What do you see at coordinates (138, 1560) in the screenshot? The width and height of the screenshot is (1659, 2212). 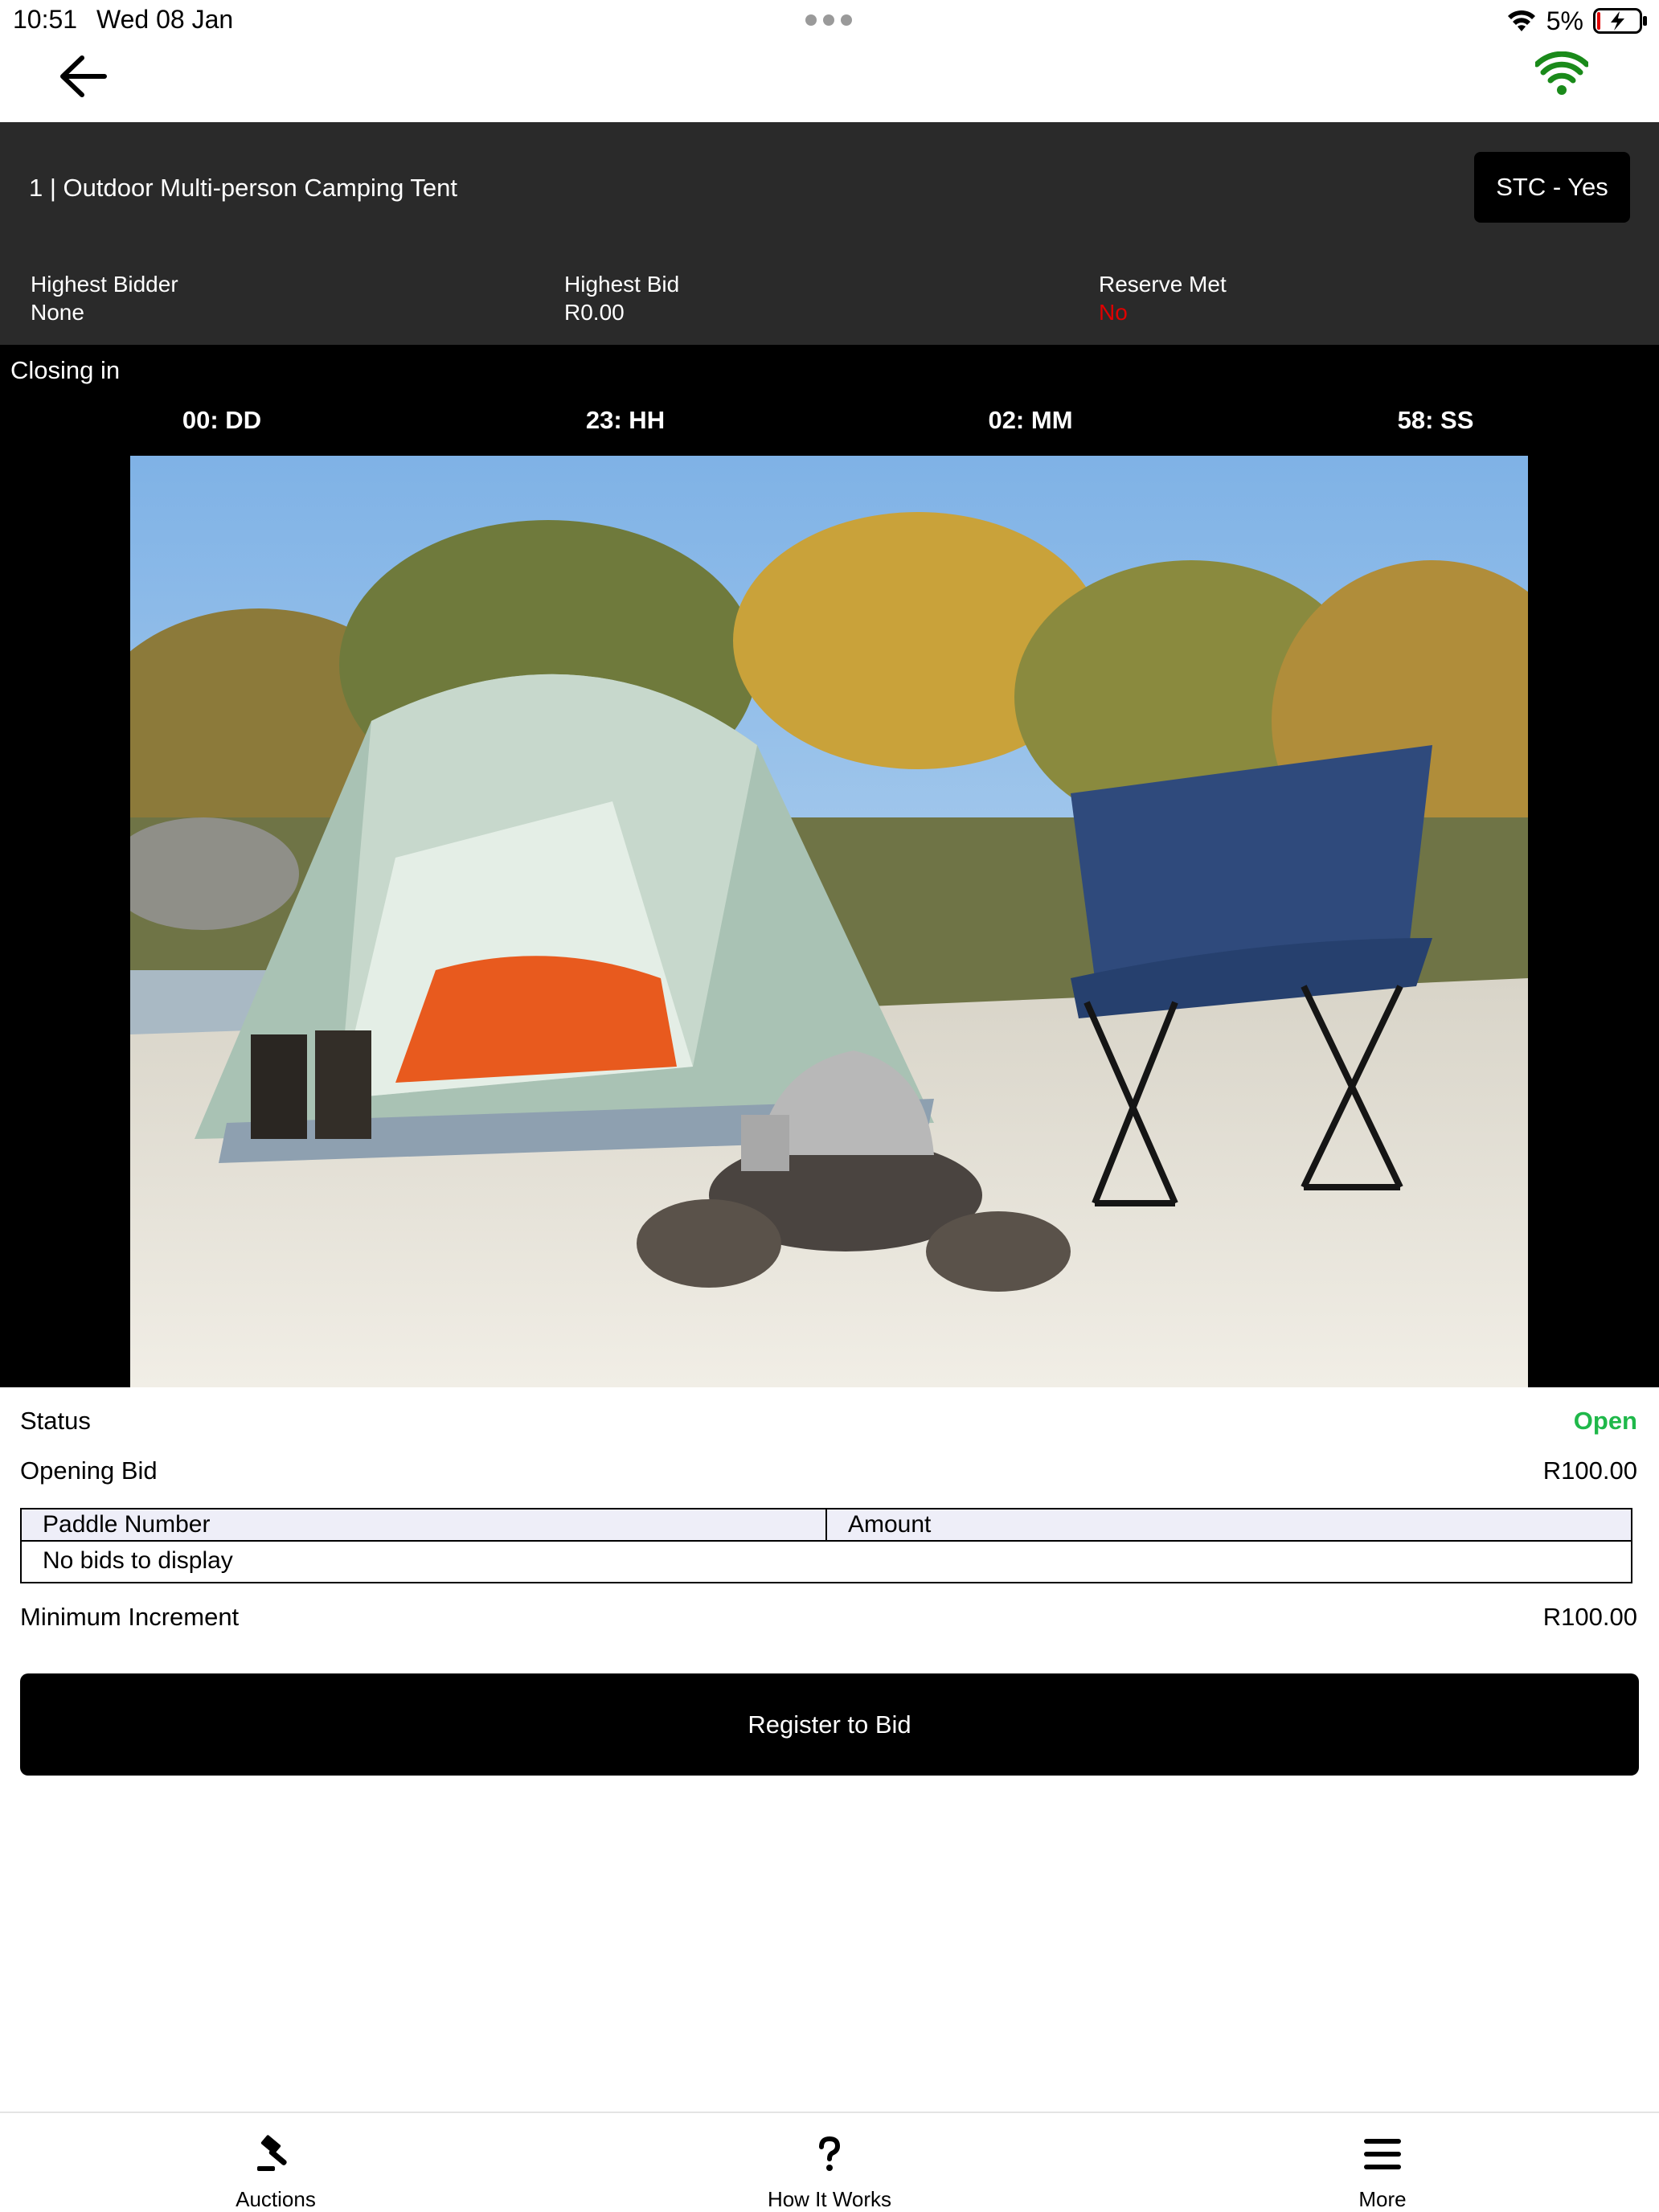 I see `no-bids-message: No bids to display` at bounding box center [138, 1560].